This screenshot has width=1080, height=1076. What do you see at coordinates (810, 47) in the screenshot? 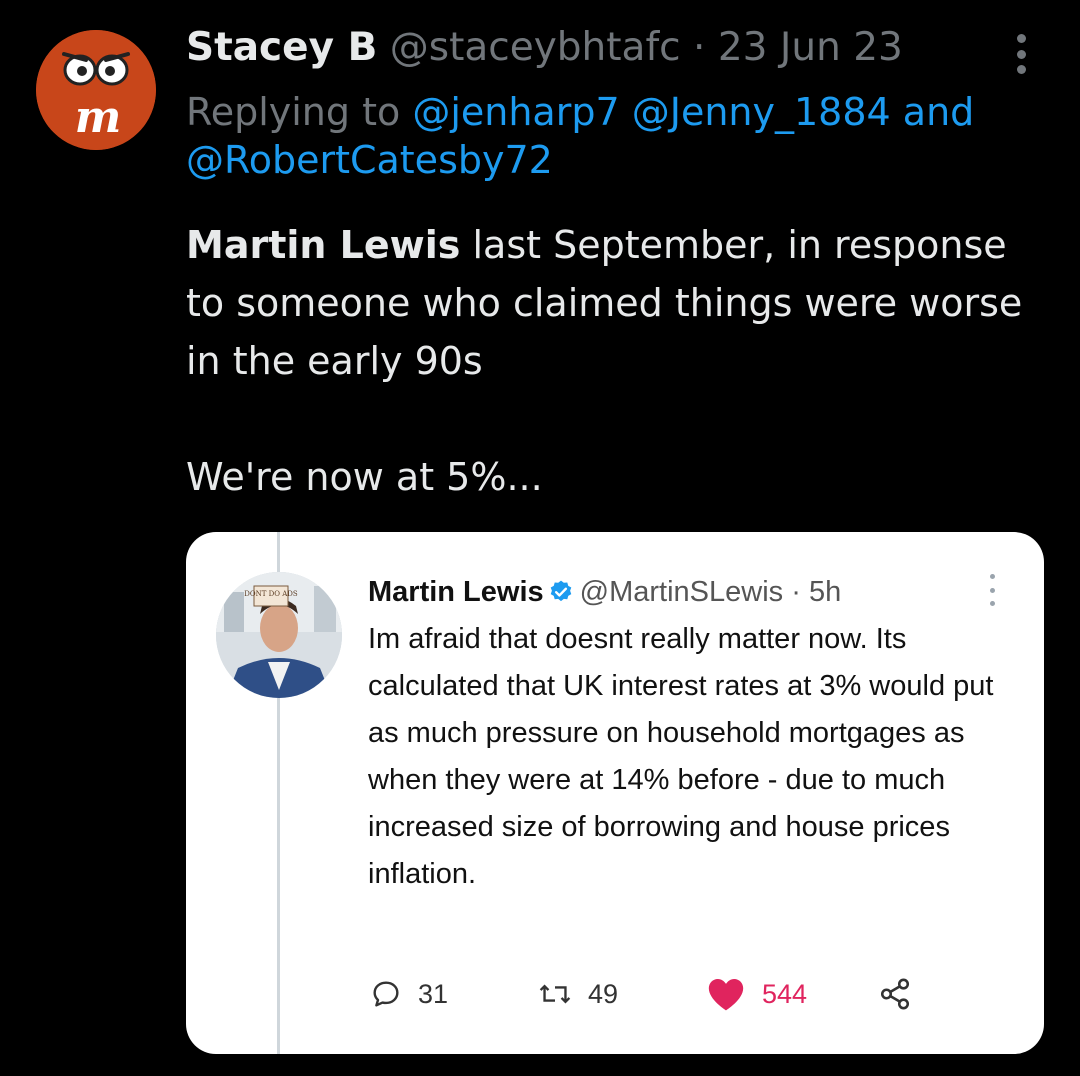
I see `tweet-date: 23 Jun 23` at bounding box center [810, 47].